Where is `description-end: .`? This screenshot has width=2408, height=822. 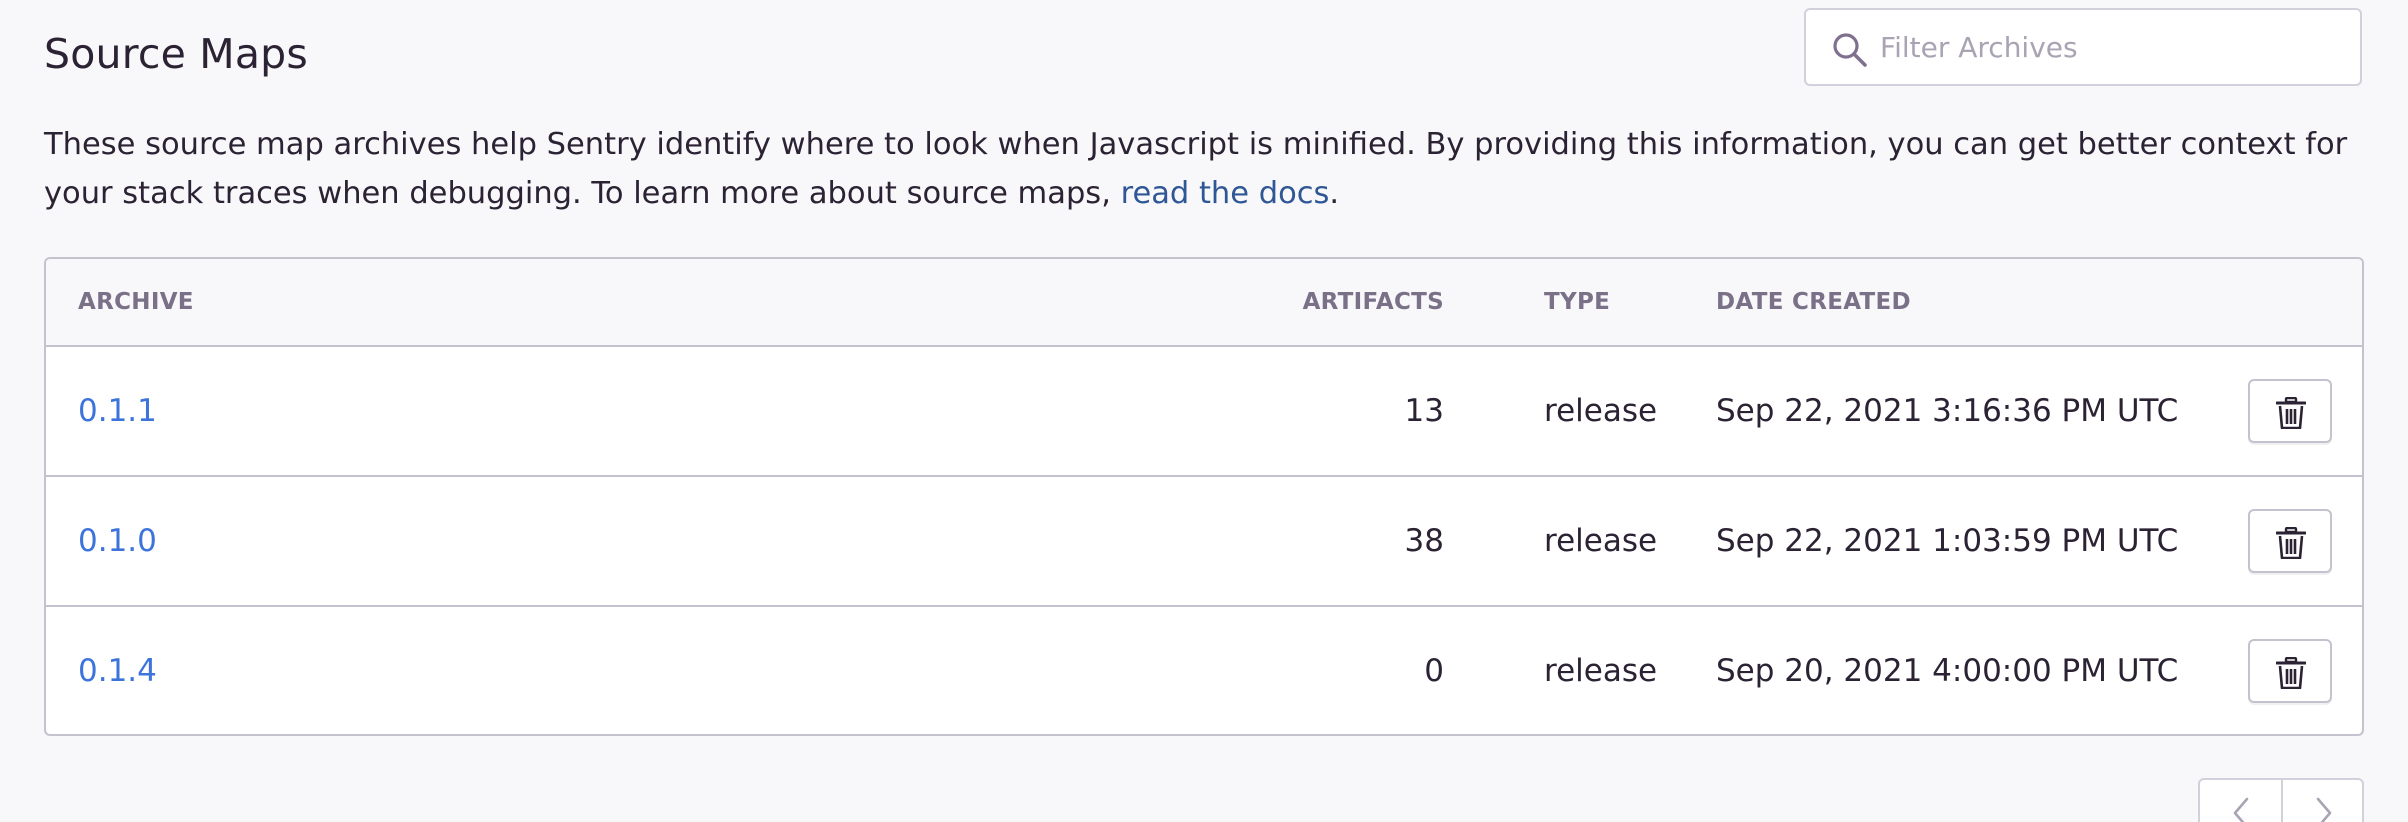 description-end: . is located at coordinates (1334, 193).